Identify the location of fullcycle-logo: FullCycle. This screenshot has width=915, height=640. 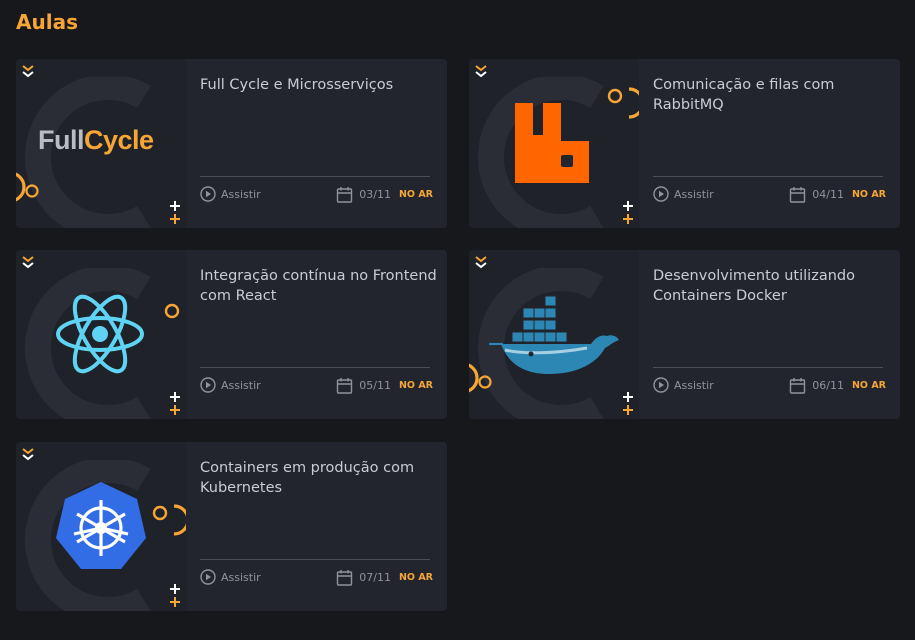
(96, 140).